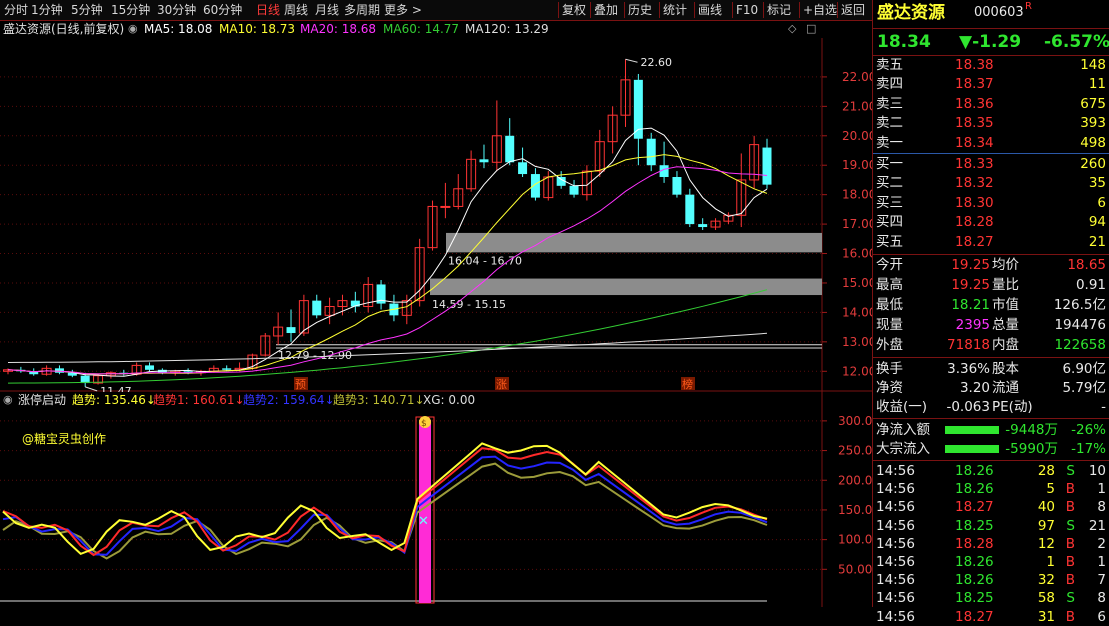 The image size is (1109, 626). I want to click on bid-volume: 6, so click(1101, 202).